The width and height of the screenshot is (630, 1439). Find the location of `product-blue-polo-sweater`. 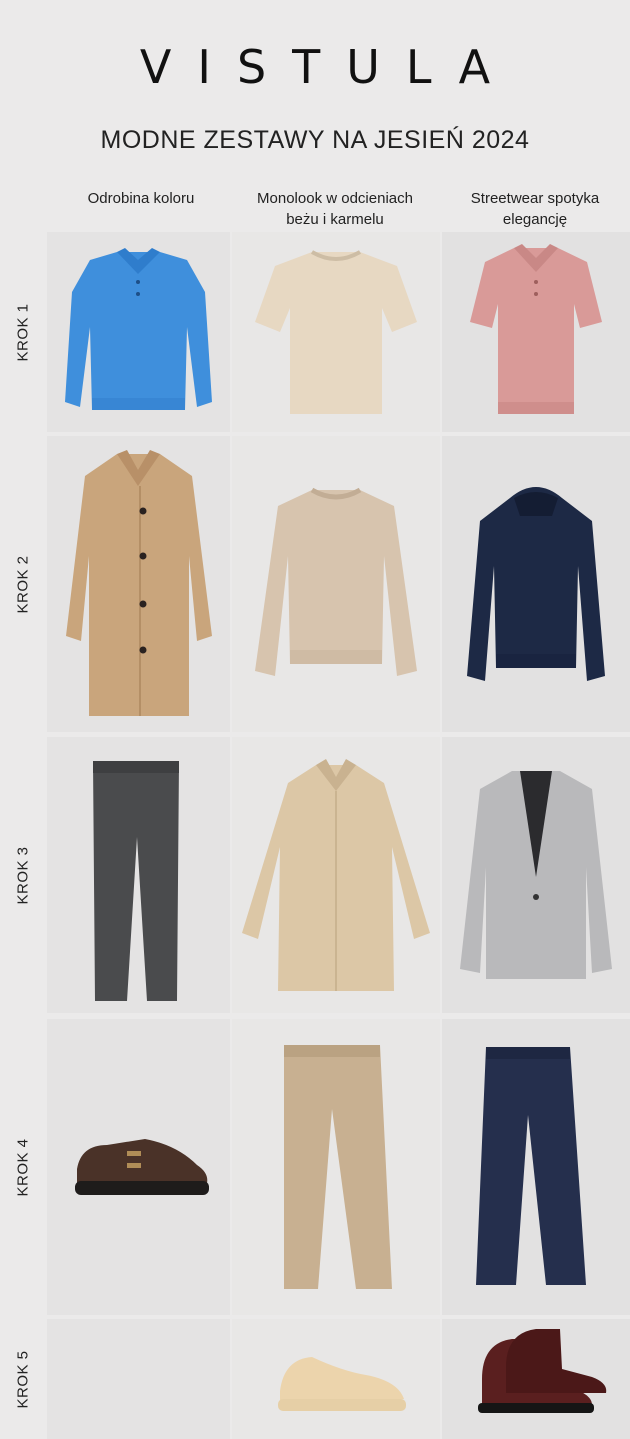

product-blue-polo-sweater is located at coordinates (138, 332).